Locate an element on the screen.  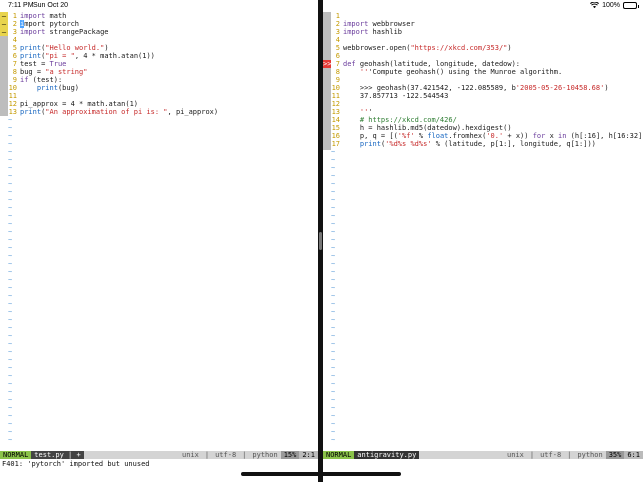
code-line: 10 print(bug) is located at coordinates (163, 88).